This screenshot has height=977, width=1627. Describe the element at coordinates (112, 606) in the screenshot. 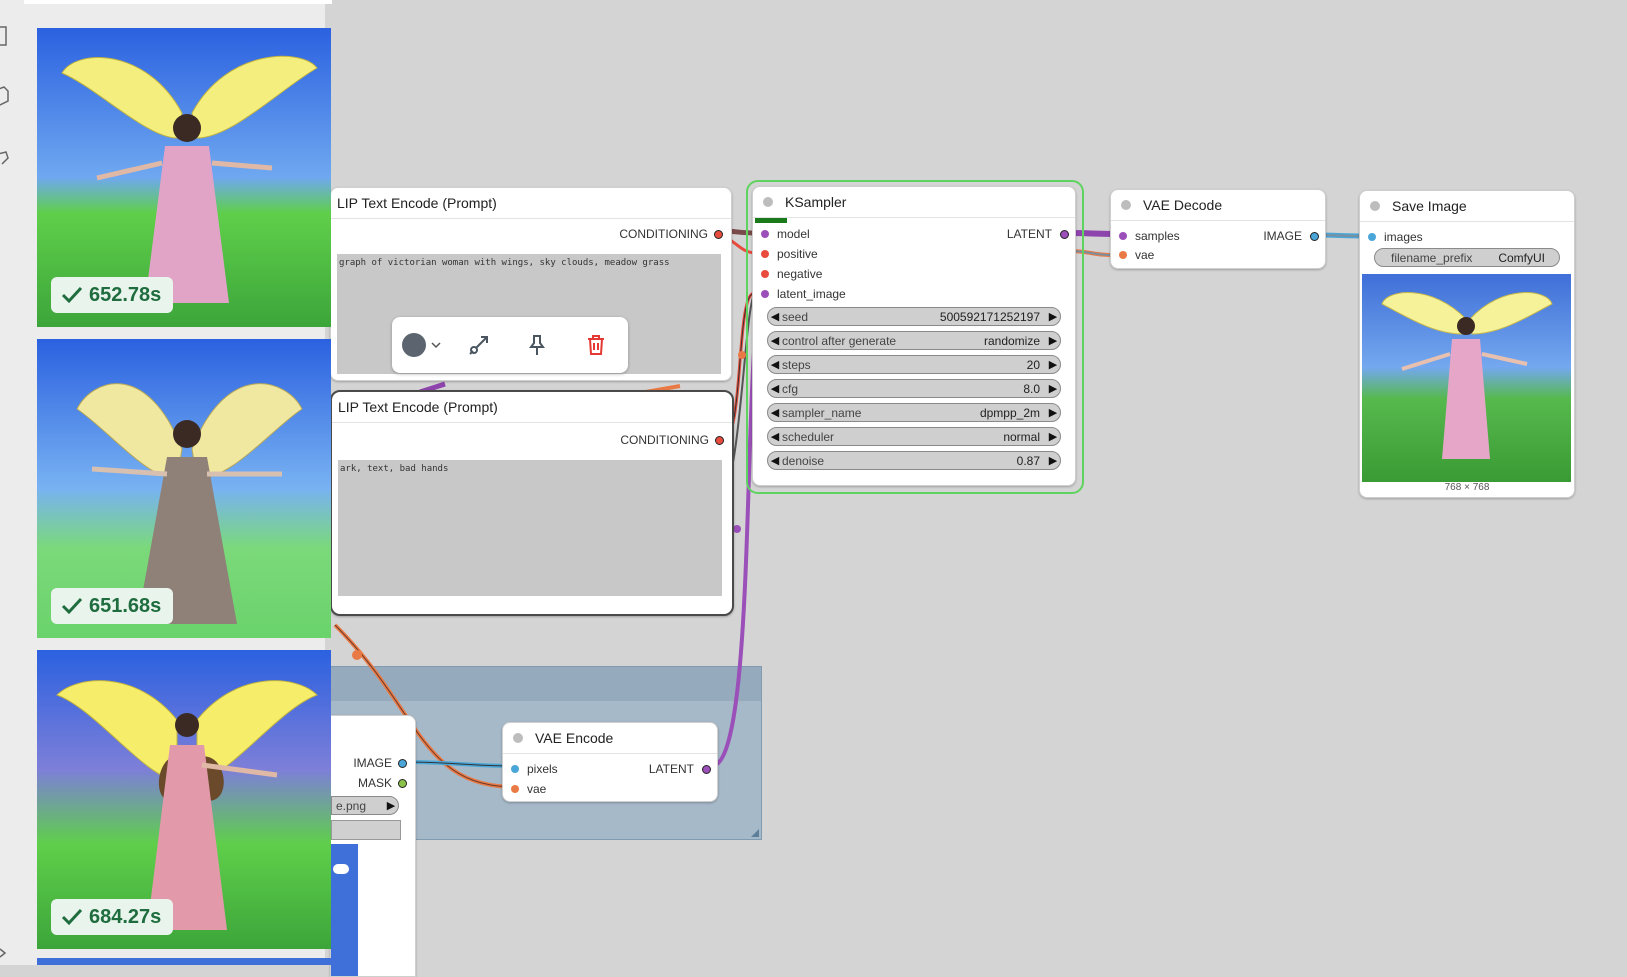

I see `completed-badge: 651.68s` at that location.